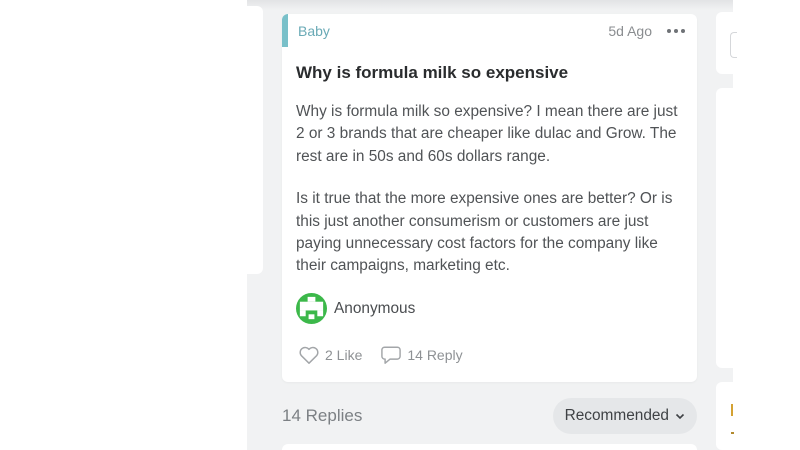 This screenshot has width=800, height=450. I want to click on more-options-icon, so click(676, 31).